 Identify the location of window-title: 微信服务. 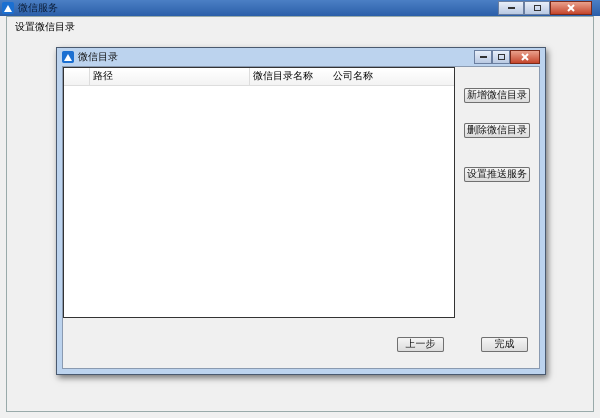
(38, 9).